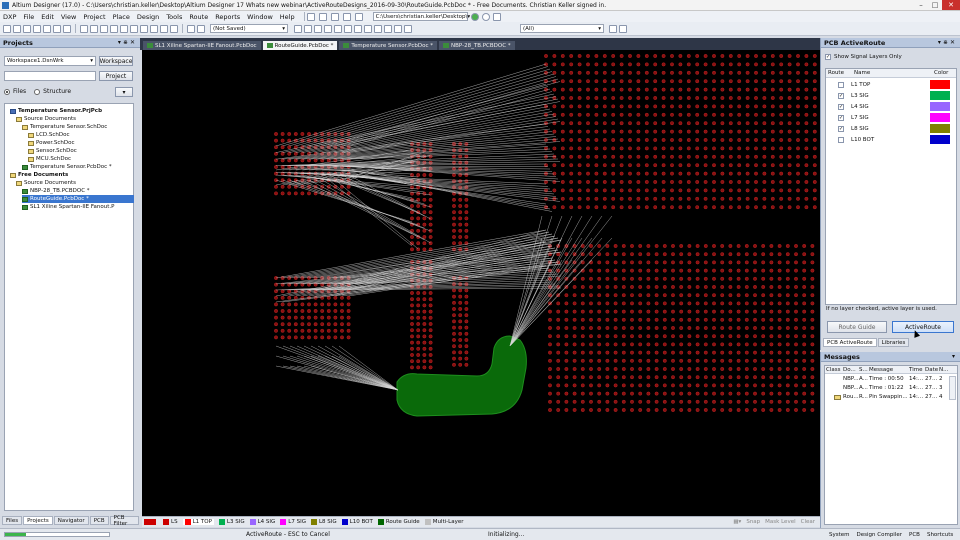  What do you see at coordinates (134, 28) in the screenshot?
I see `move-icon` at bounding box center [134, 28].